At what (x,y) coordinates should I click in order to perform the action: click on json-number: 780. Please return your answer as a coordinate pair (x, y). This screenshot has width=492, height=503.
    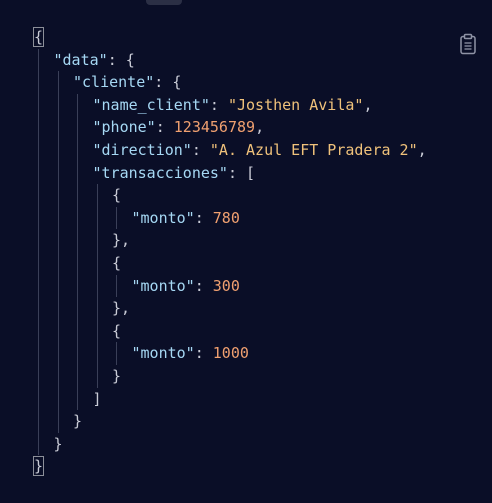
    Looking at the image, I should click on (226, 217).